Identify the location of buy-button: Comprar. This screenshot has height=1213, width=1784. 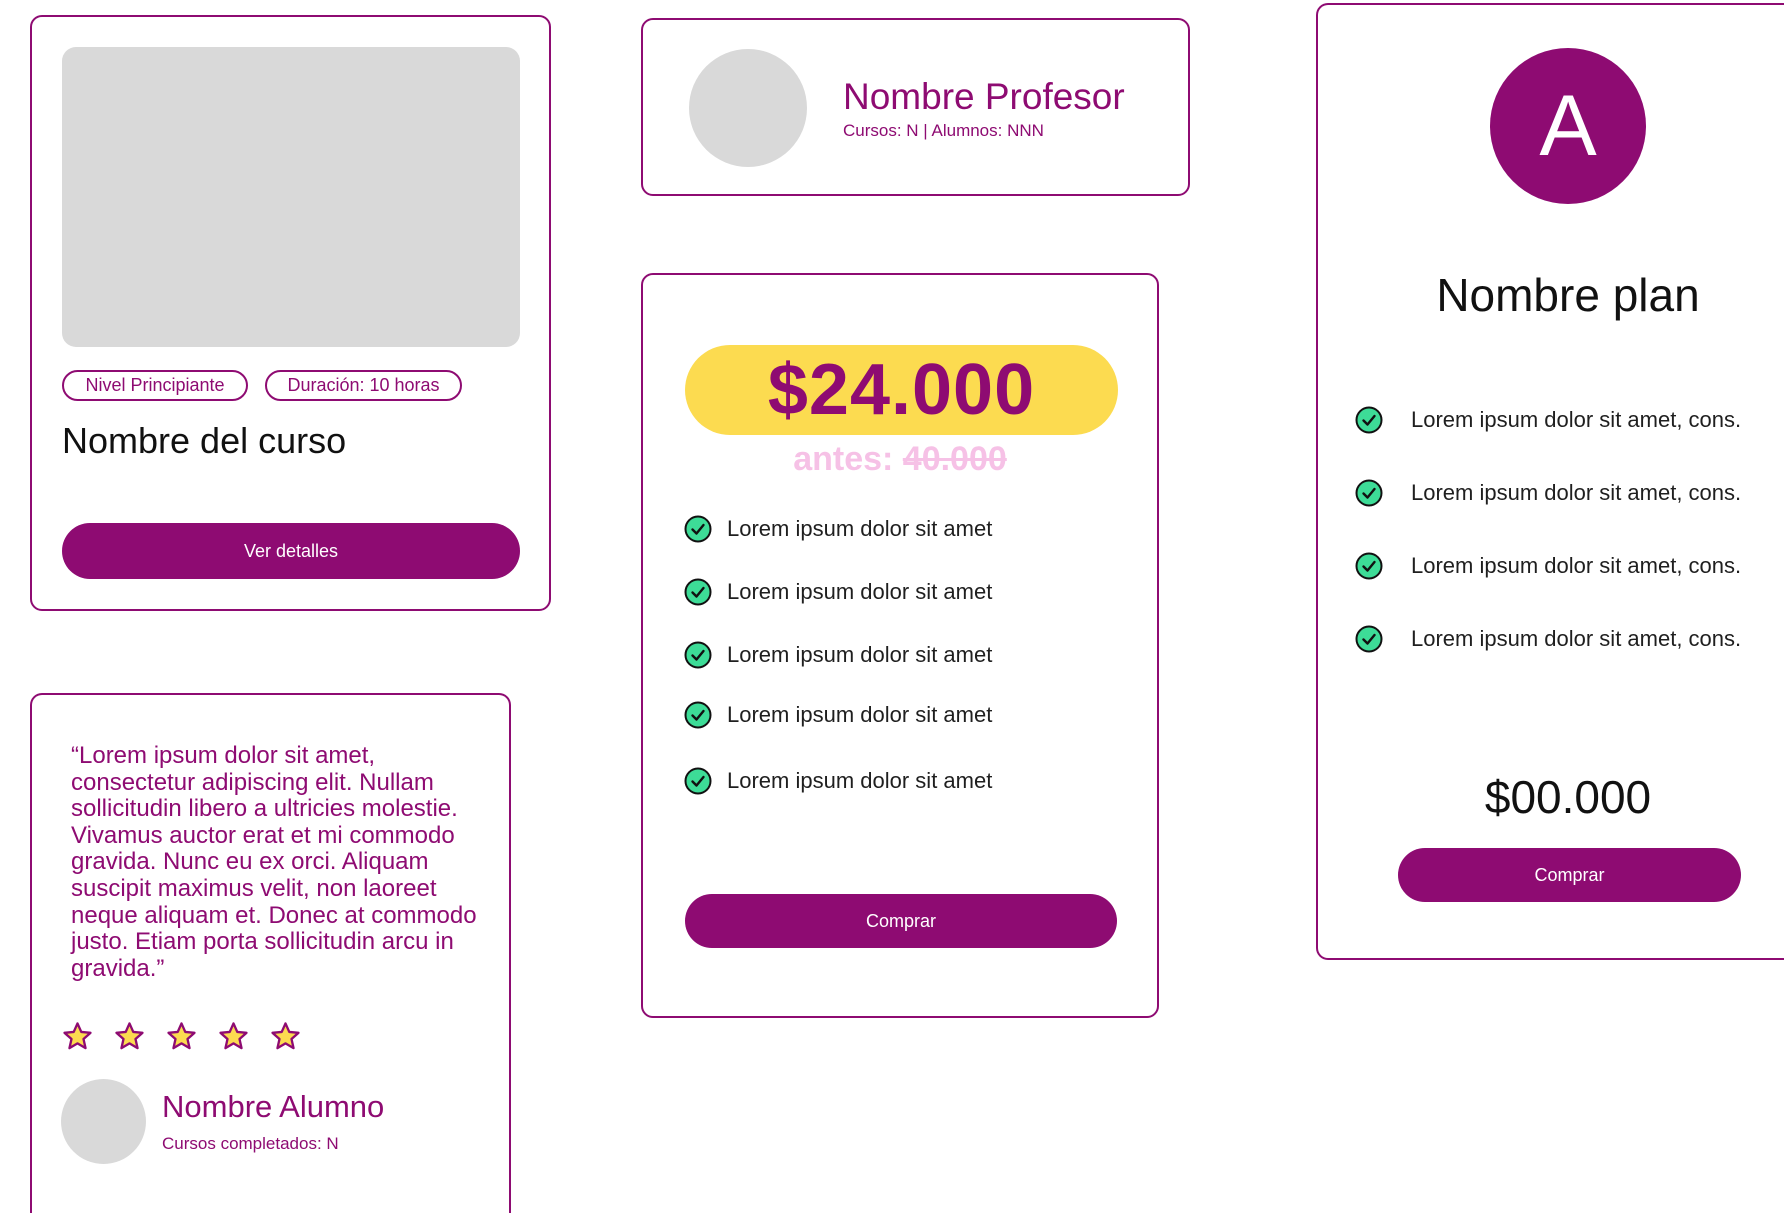
(901, 921).